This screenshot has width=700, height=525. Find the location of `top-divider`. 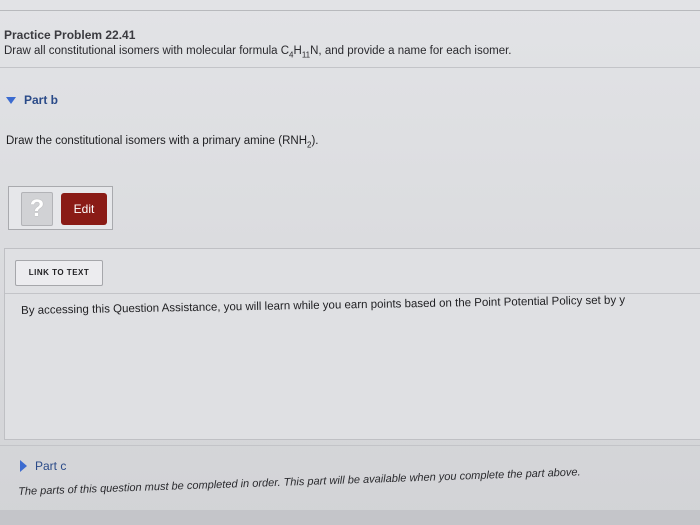

top-divider is located at coordinates (350, 10).